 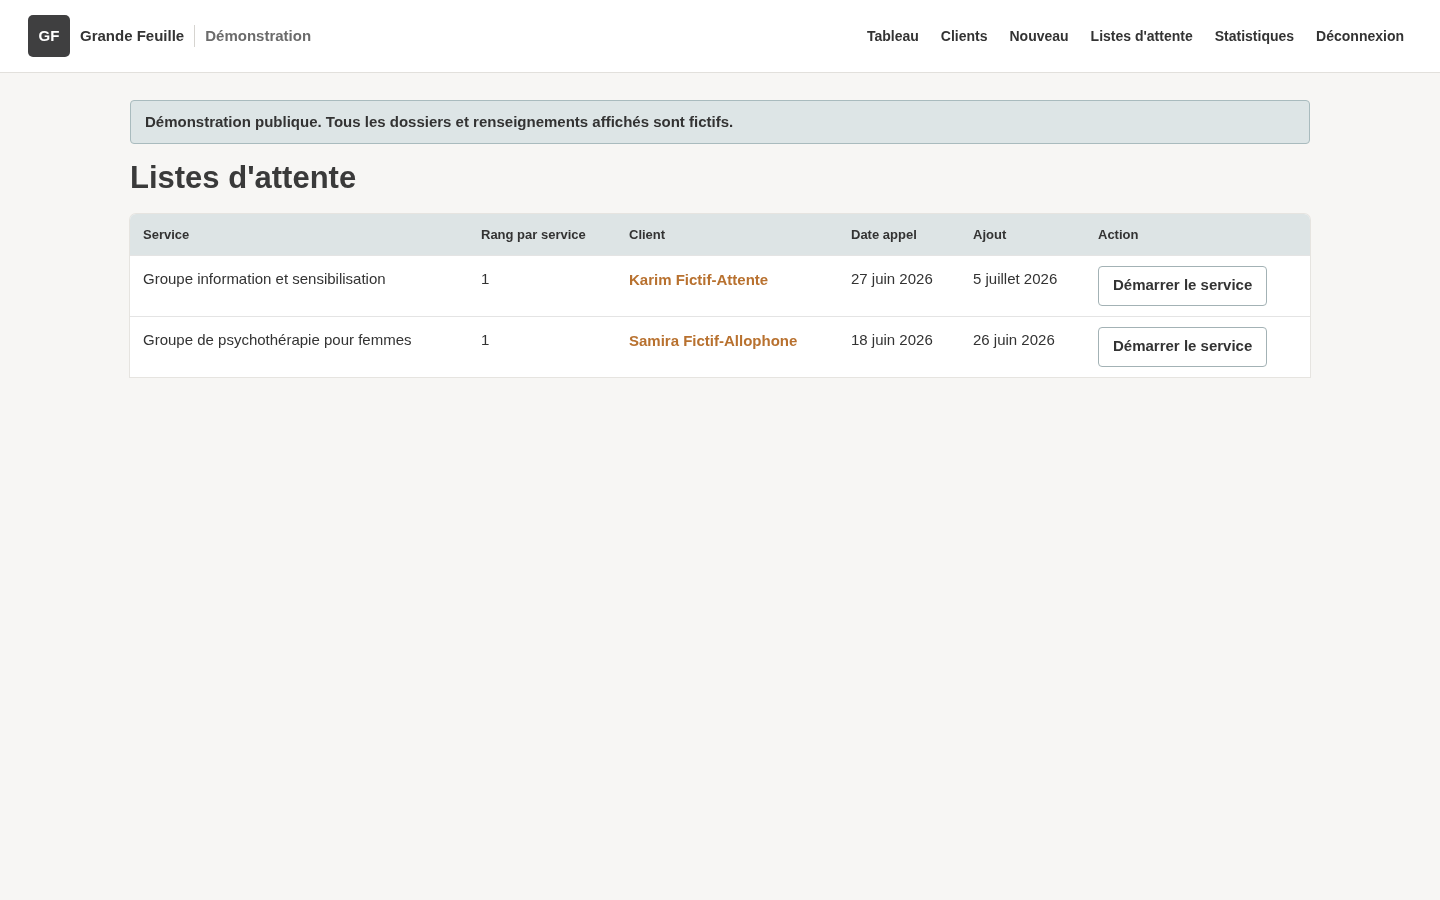 I want to click on logo: GF, so click(x=49, y=36).